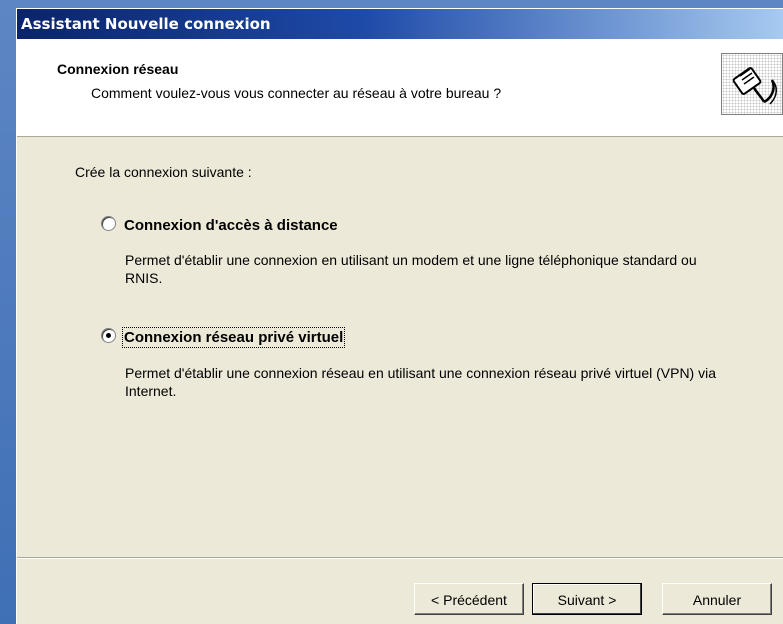 The width and height of the screenshot is (783, 624). What do you see at coordinates (146, 24) in the screenshot?
I see `window-title: Assistant Nouvelle connexion` at bounding box center [146, 24].